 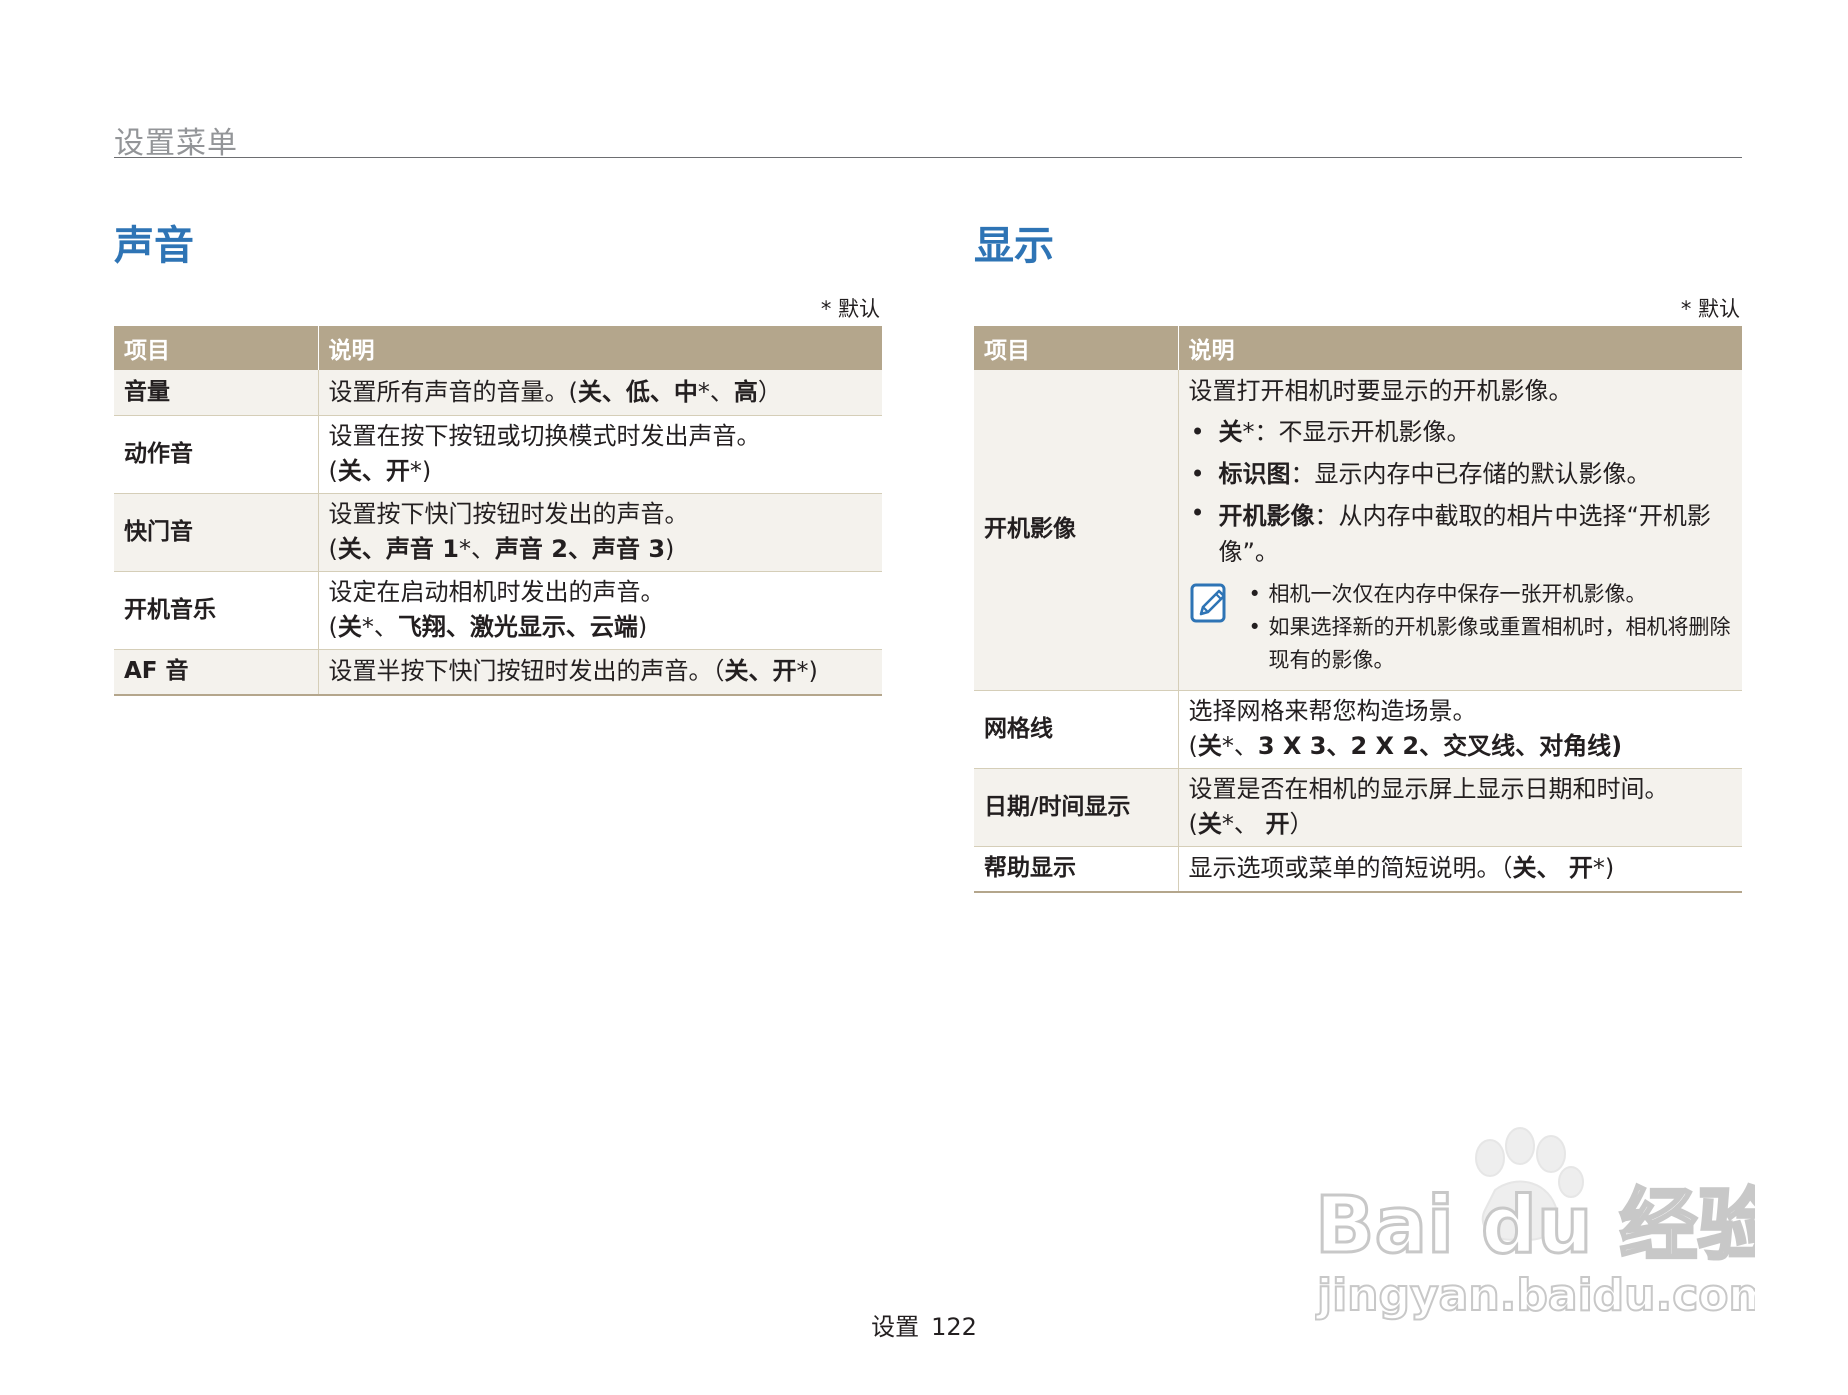 What do you see at coordinates (453, 391) in the screenshot?
I see `description-text: 设置所有声音的音量。(` at bounding box center [453, 391].